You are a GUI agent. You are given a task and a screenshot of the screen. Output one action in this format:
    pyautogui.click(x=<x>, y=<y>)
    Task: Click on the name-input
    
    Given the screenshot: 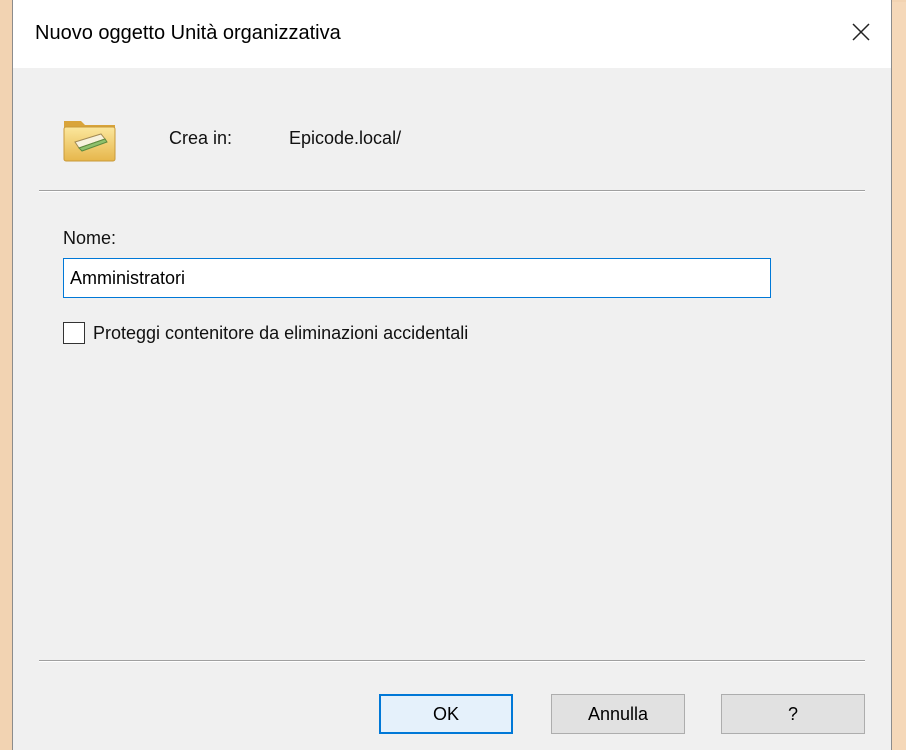 What is the action you would take?
    pyautogui.click(x=417, y=278)
    